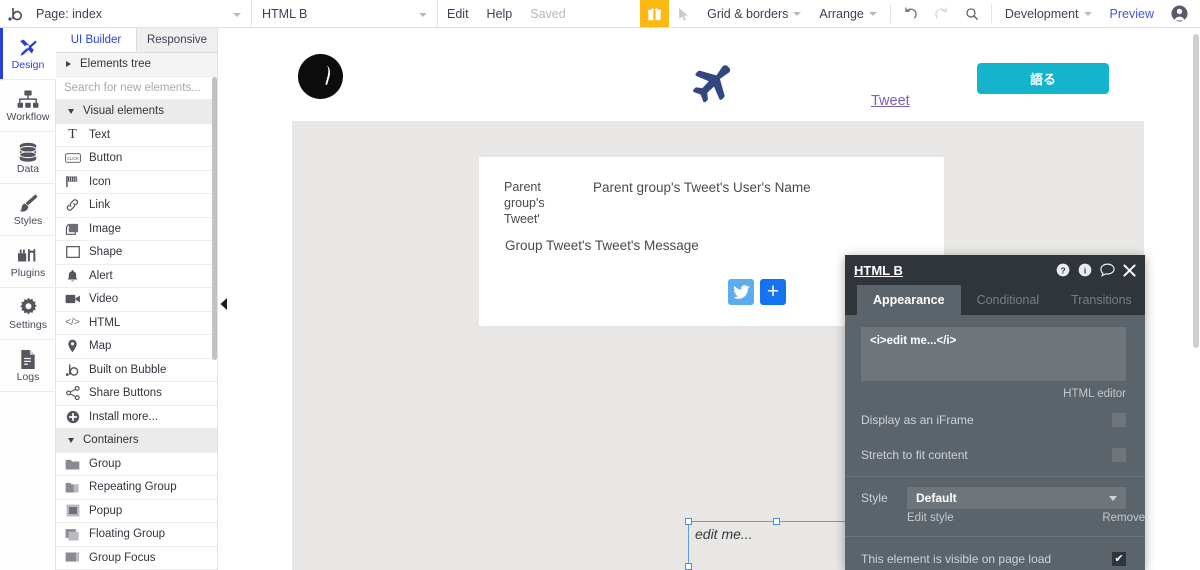 This screenshot has height=570, width=1200. What do you see at coordinates (500, 13) in the screenshot?
I see `help-menu: Help` at bounding box center [500, 13].